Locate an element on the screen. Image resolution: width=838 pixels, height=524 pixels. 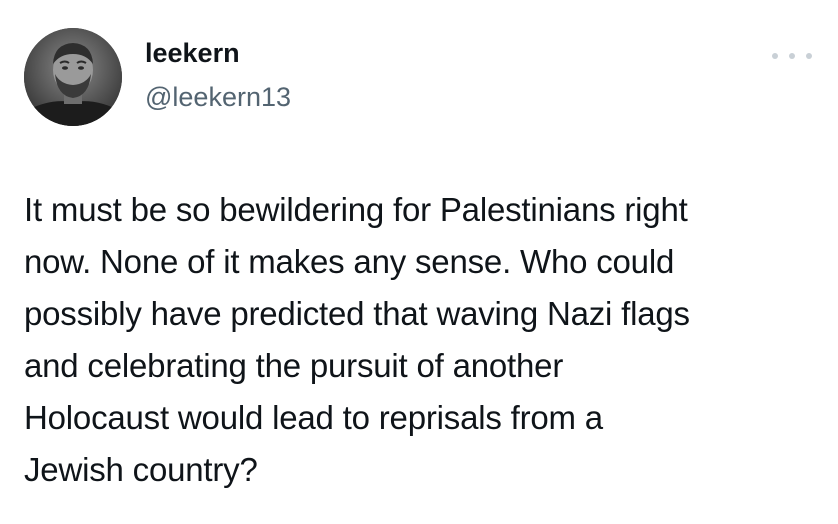
profile-photo-icon is located at coordinates (73, 77).